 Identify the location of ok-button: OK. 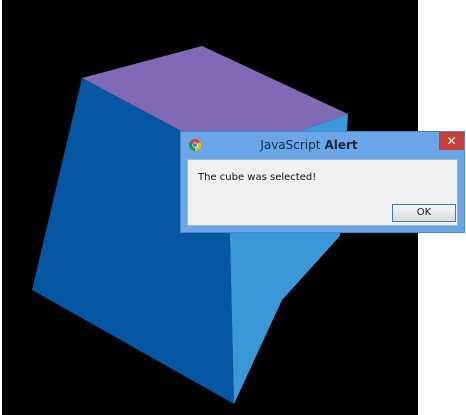
(424, 213).